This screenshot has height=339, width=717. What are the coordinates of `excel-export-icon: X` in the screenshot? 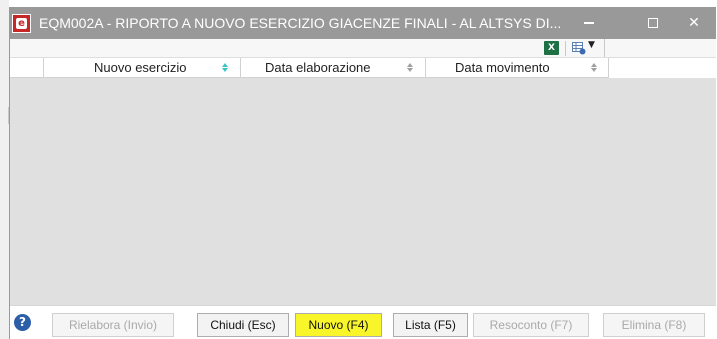 It's located at (551, 48).